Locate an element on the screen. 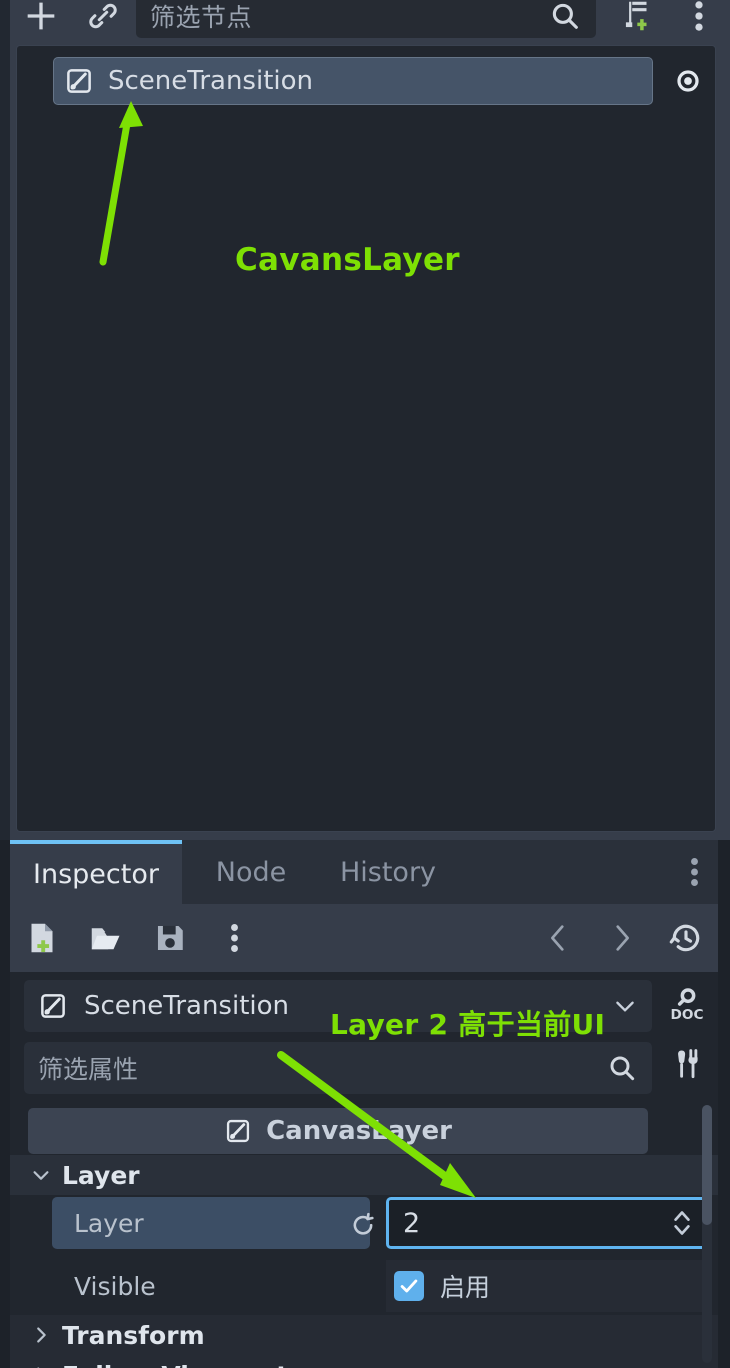 Image resolution: width=730 pixels, height=1368 pixels. dock-left-gutter is located at coordinates (5, 420).